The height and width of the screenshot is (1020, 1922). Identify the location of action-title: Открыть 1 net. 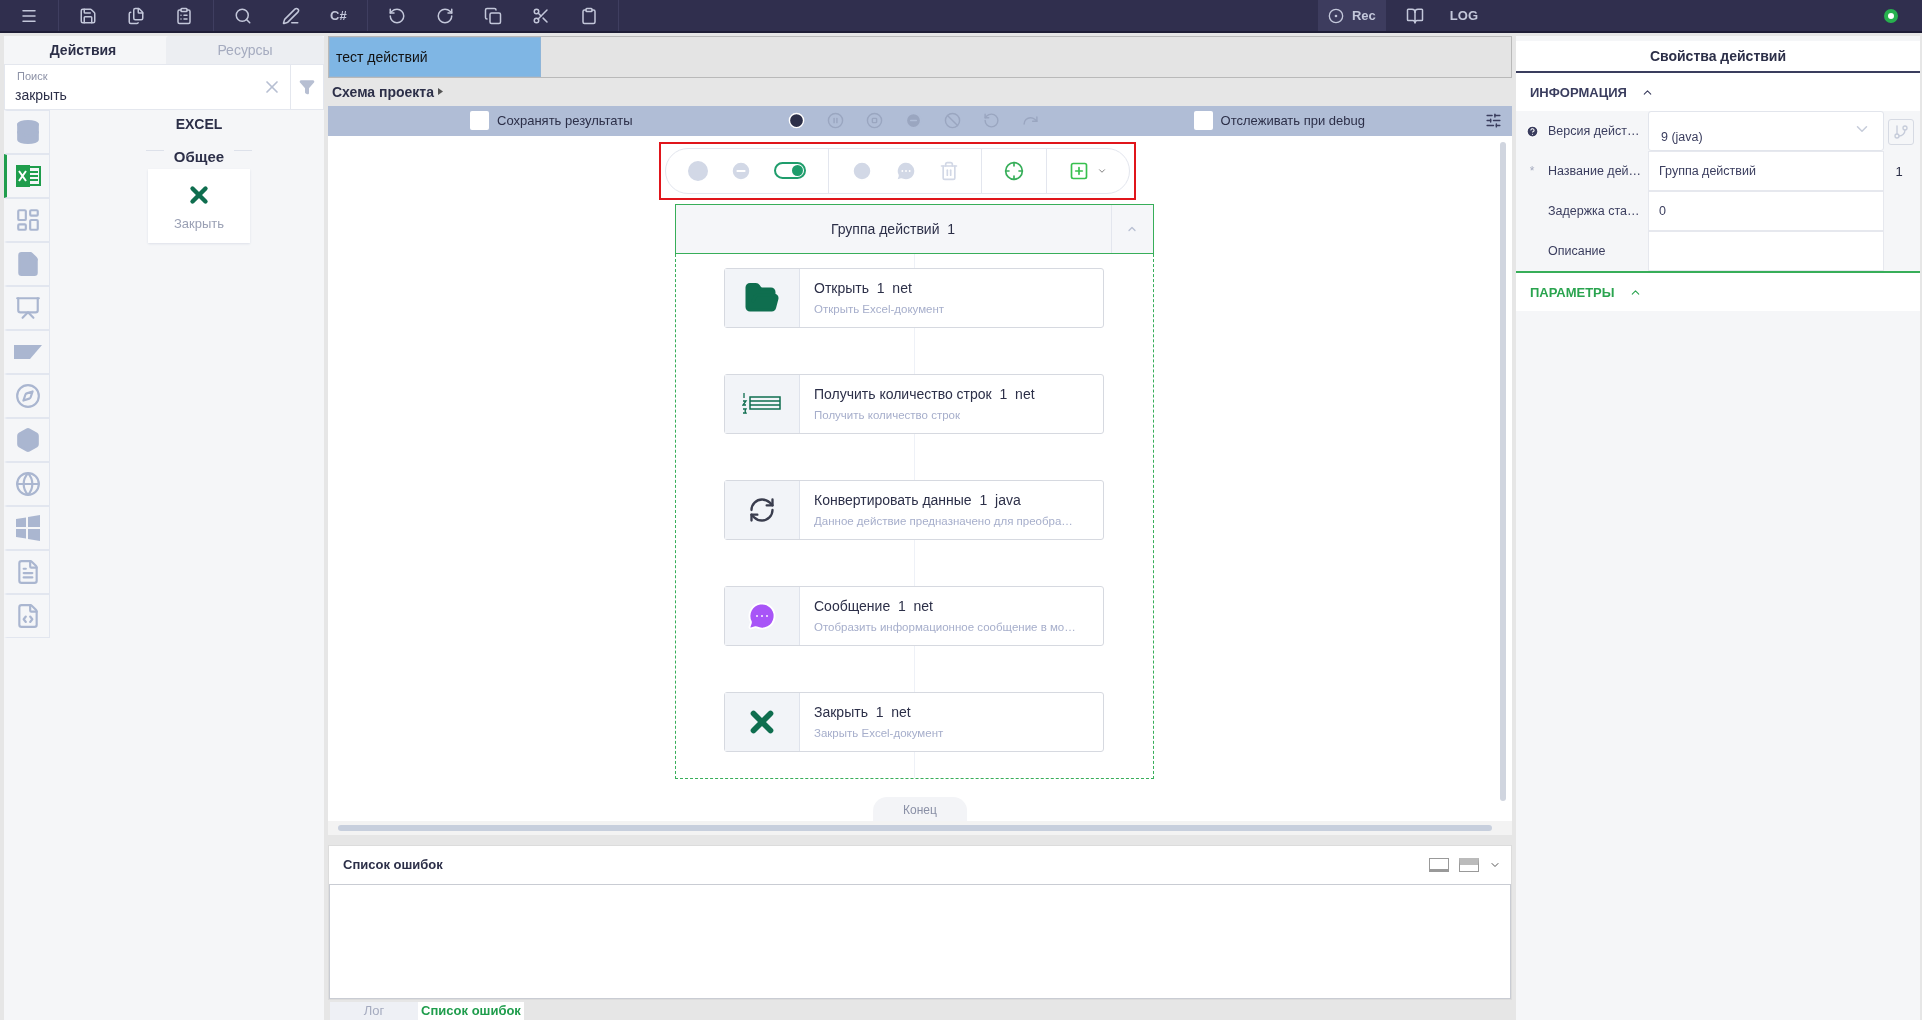
(863, 288).